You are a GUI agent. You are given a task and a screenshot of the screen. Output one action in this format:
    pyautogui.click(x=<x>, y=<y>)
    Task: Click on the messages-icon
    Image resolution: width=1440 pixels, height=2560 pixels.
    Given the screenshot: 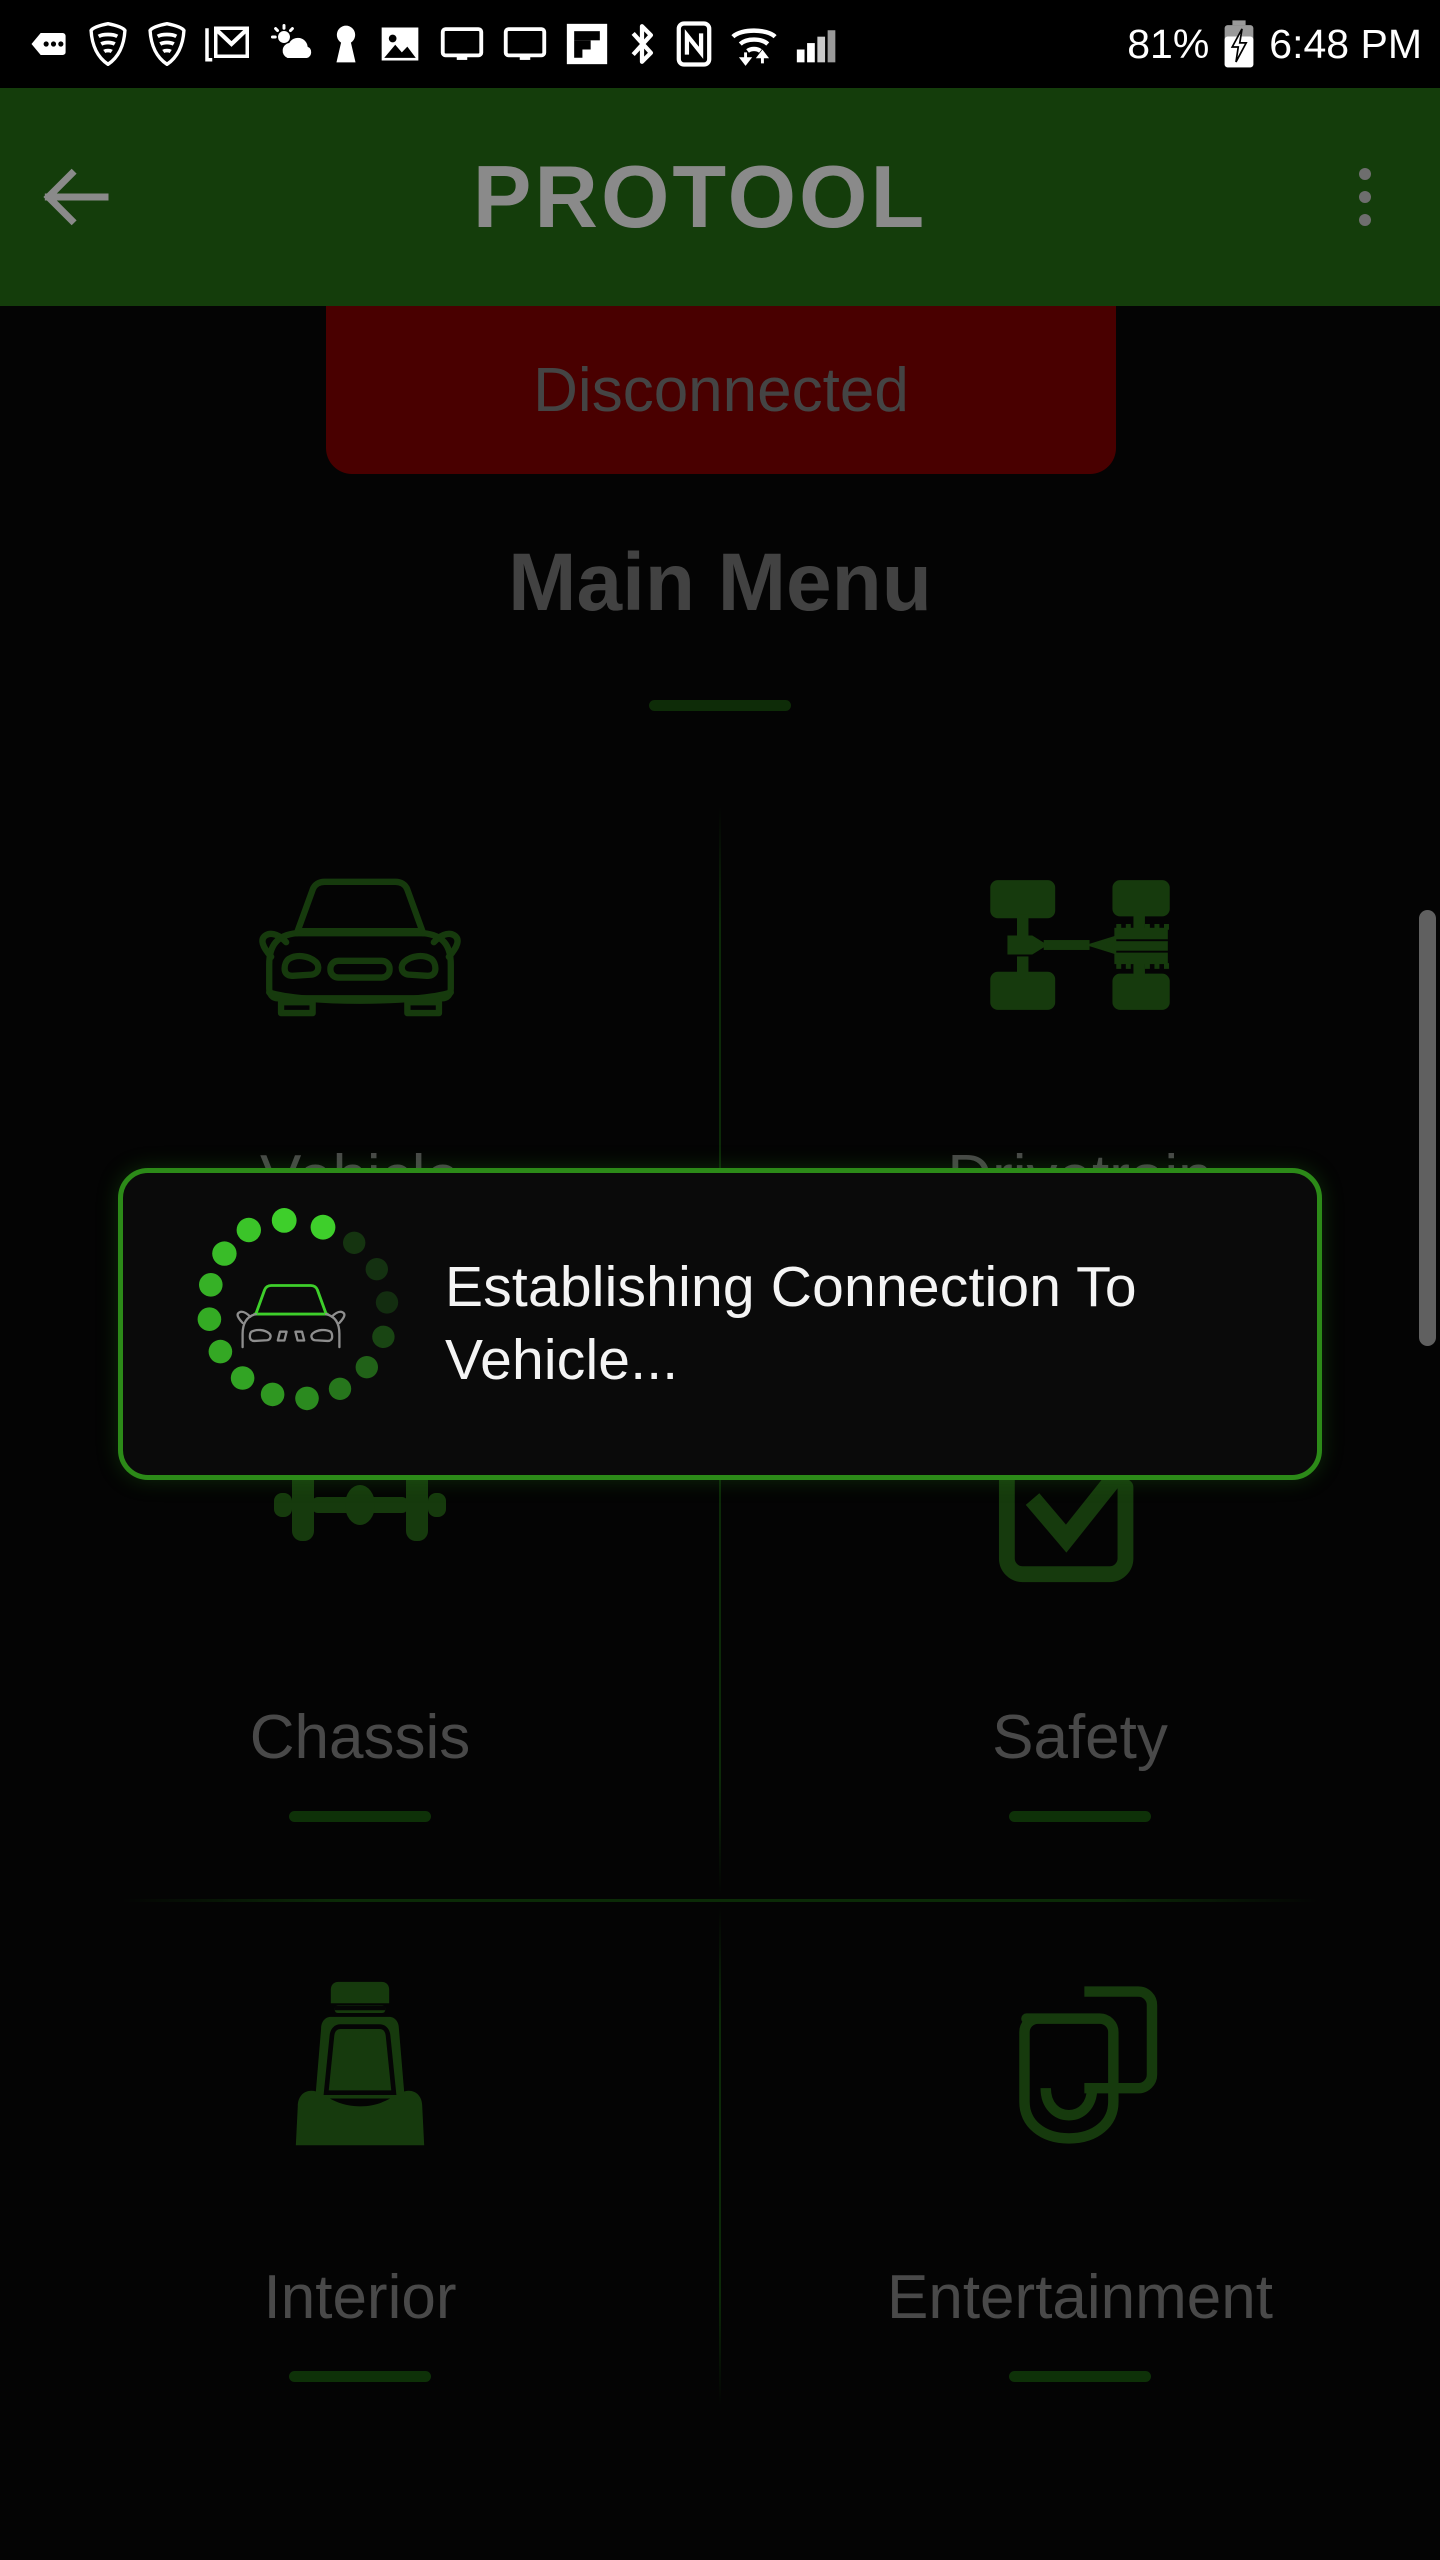 What is the action you would take?
    pyautogui.click(x=48, y=44)
    